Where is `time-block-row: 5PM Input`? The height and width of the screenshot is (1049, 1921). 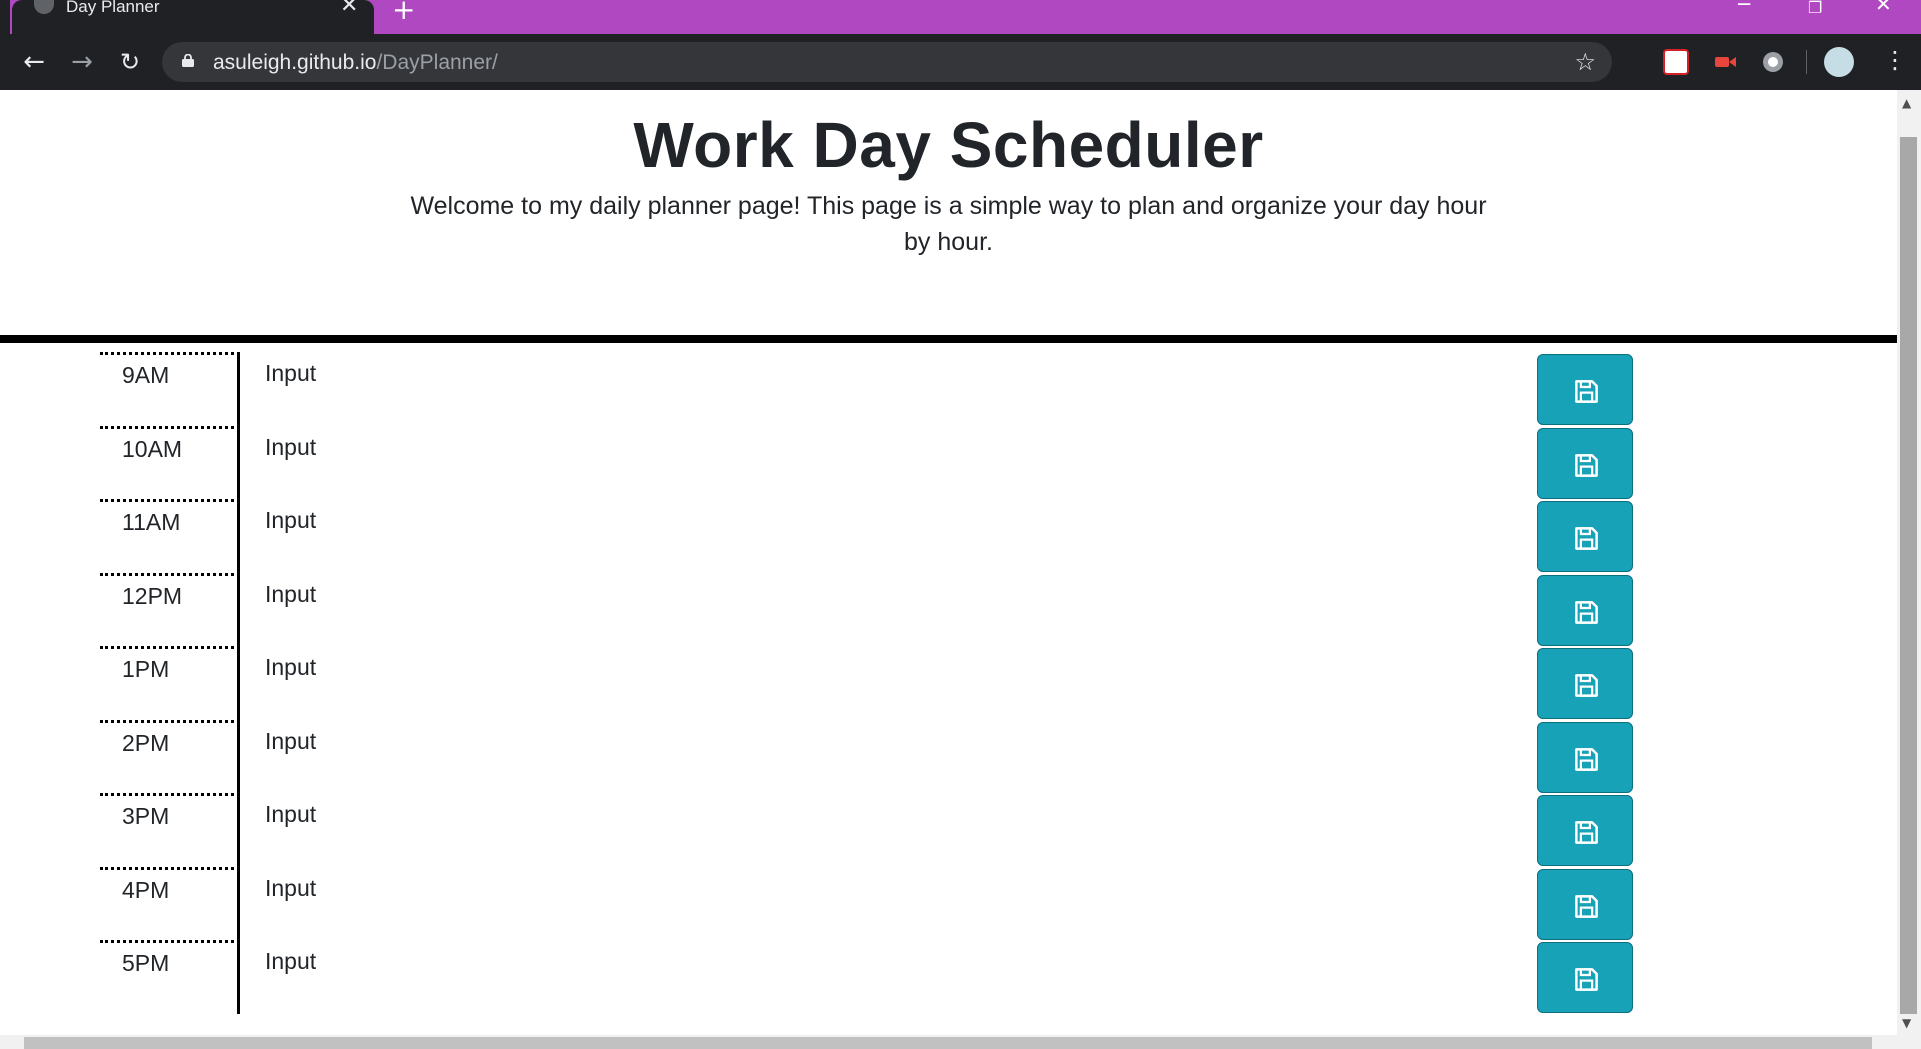 time-block-row: 5PM Input is located at coordinates (948, 977).